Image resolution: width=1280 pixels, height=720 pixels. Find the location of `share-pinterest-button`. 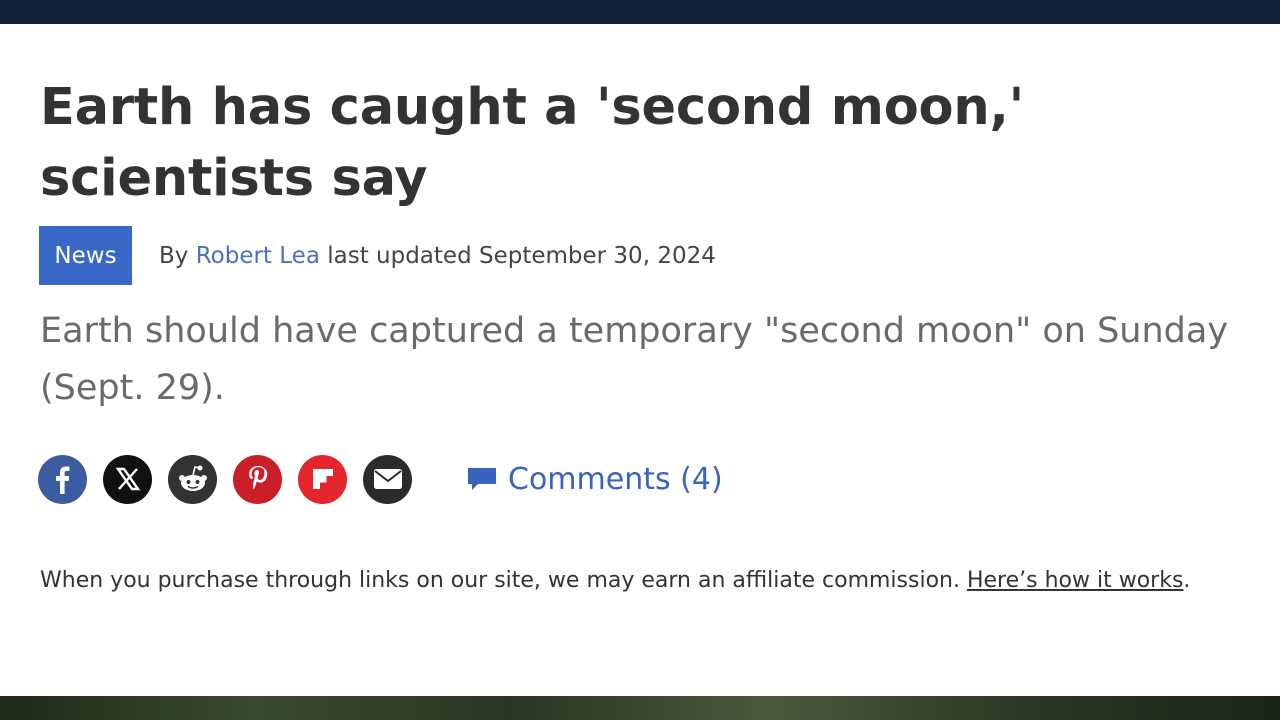

share-pinterest-button is located at coordinates (257, 479).